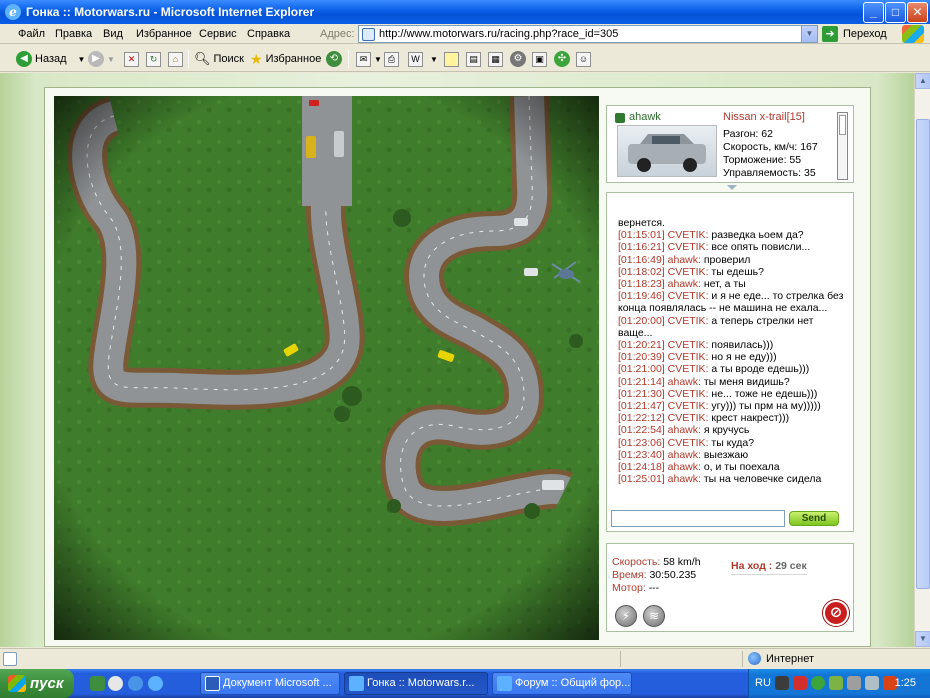 Image resolution: width=930 pixels, height=698 pixels. Describe the element at coordinates (50, 59) in the screenshot. I see `back-button: ◀ Назад ▼` at that location.